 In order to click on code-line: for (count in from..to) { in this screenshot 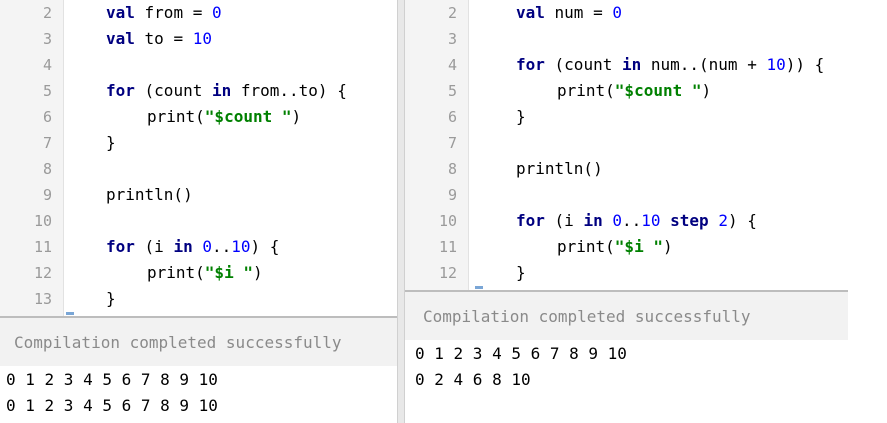, I will do `click(226, 91)`.